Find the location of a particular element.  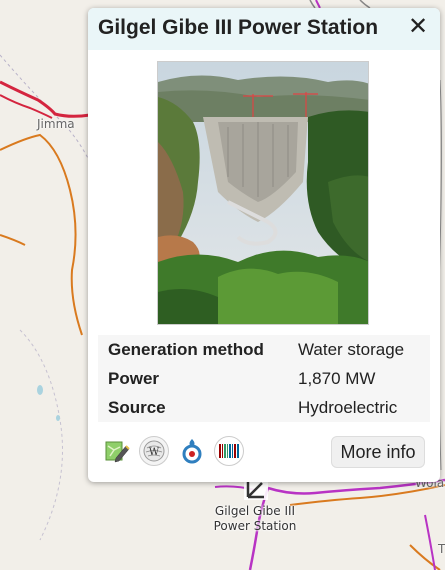

table-row: Power 1,870 MW is located at coordinates (264, 378).